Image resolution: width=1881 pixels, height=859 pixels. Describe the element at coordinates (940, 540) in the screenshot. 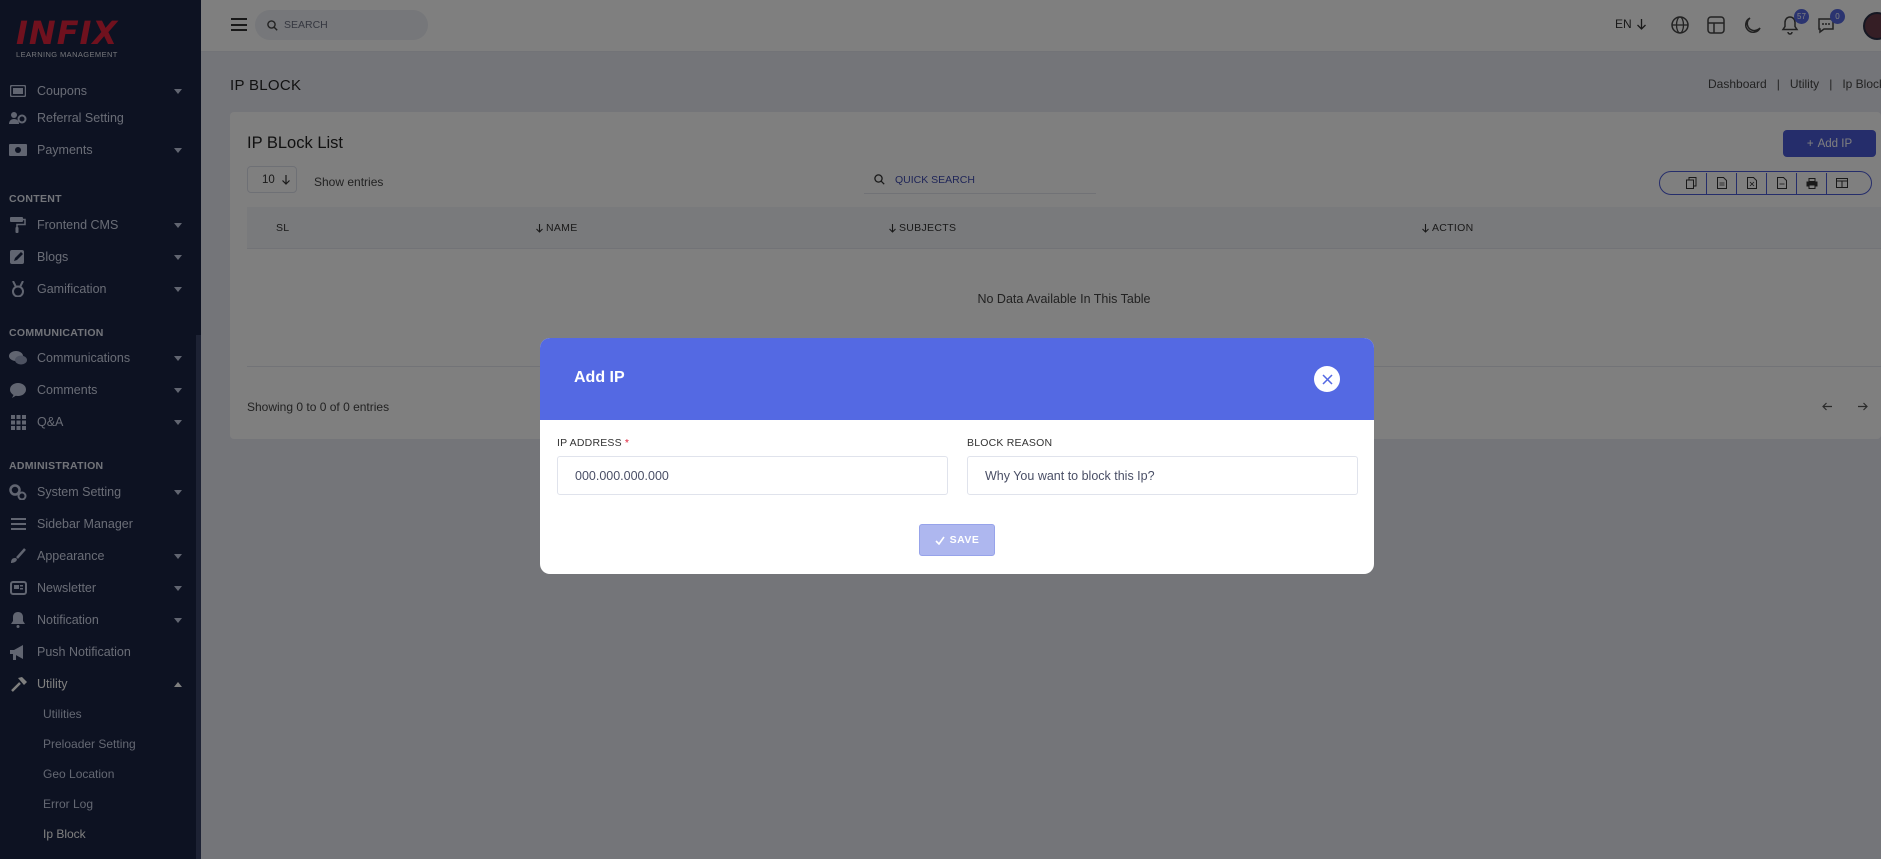

I see `check-icon` at that location.